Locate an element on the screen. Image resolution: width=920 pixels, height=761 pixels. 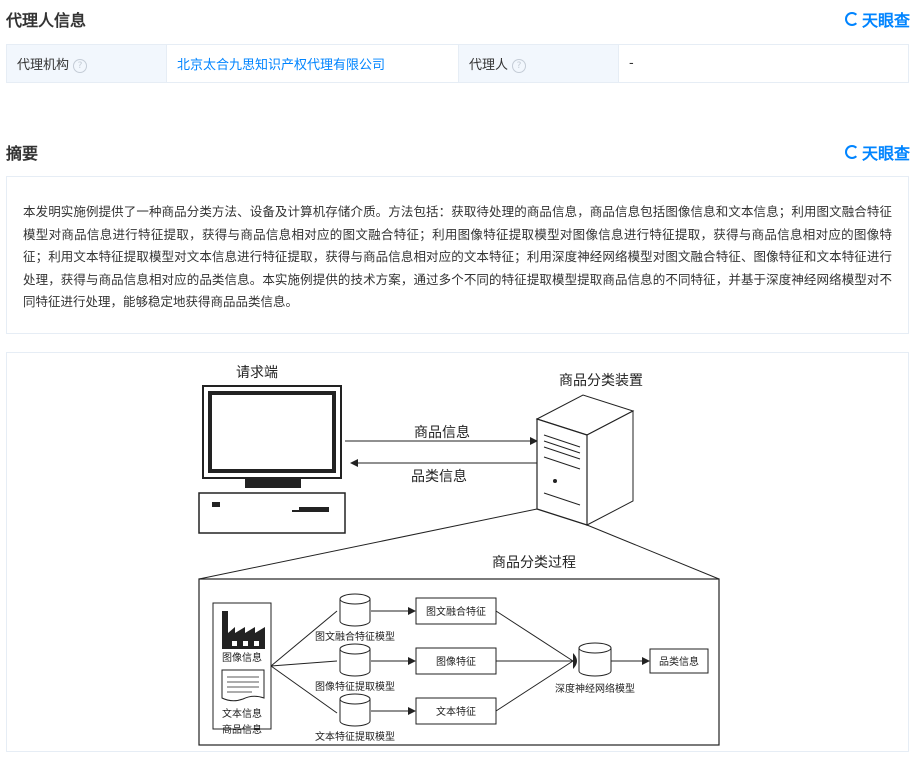
agency-label-cell: 代理机构? is located at coordinates (86, 63).